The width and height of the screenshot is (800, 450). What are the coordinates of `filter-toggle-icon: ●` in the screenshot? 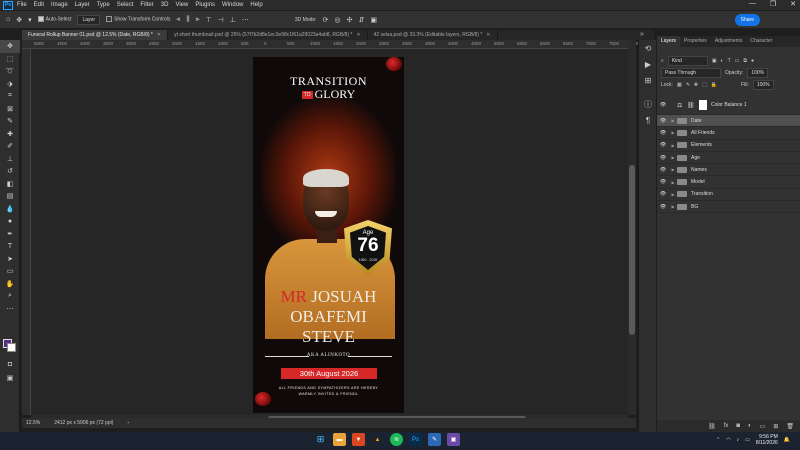 It's located at (752, 61).